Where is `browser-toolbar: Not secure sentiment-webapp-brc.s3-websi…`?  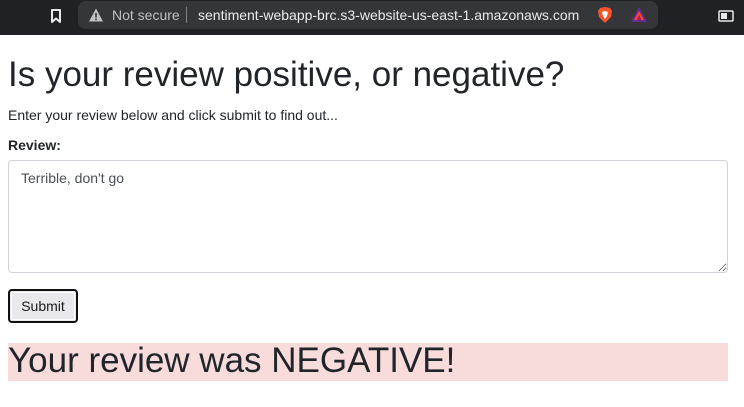
browser-toolbar: Not secure sentiment-webapp-brc.s3-websi… is located at coordinates (372, 17).